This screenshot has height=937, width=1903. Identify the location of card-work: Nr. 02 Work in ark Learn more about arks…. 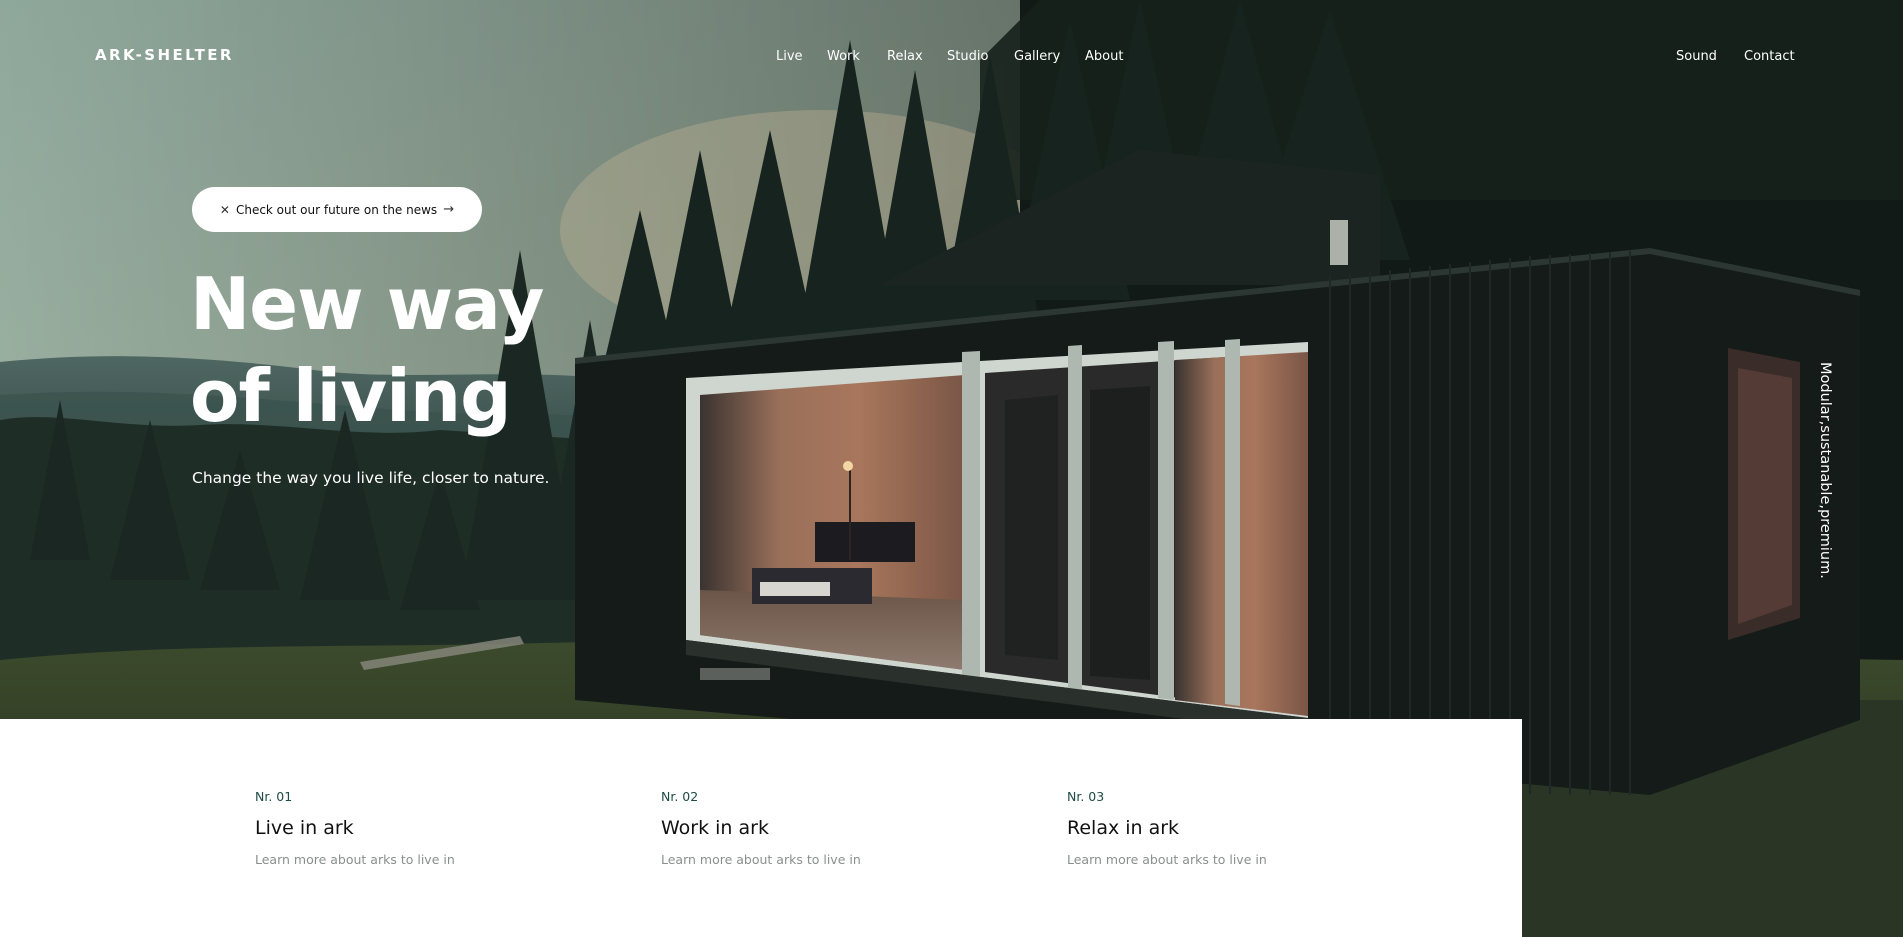
(811, 828).